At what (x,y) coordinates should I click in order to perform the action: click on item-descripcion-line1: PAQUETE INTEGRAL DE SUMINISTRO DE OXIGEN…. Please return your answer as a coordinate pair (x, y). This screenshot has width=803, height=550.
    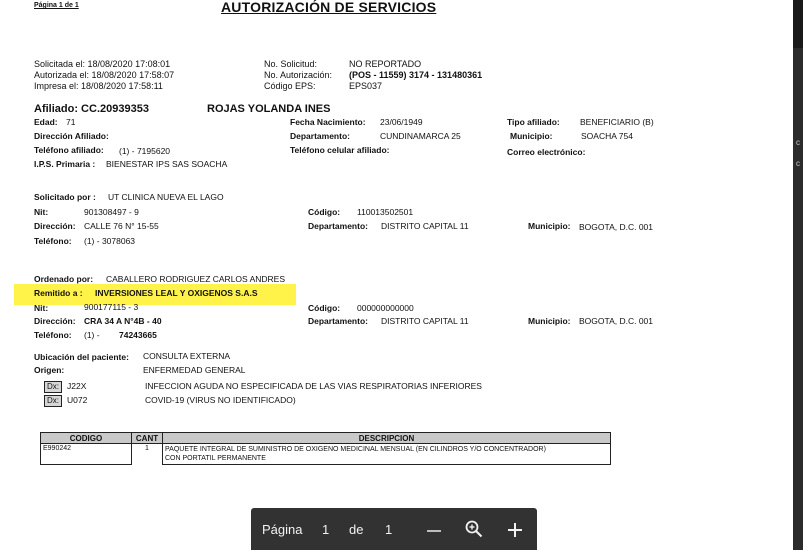
    Looking at the image, I should click on (355, 449).